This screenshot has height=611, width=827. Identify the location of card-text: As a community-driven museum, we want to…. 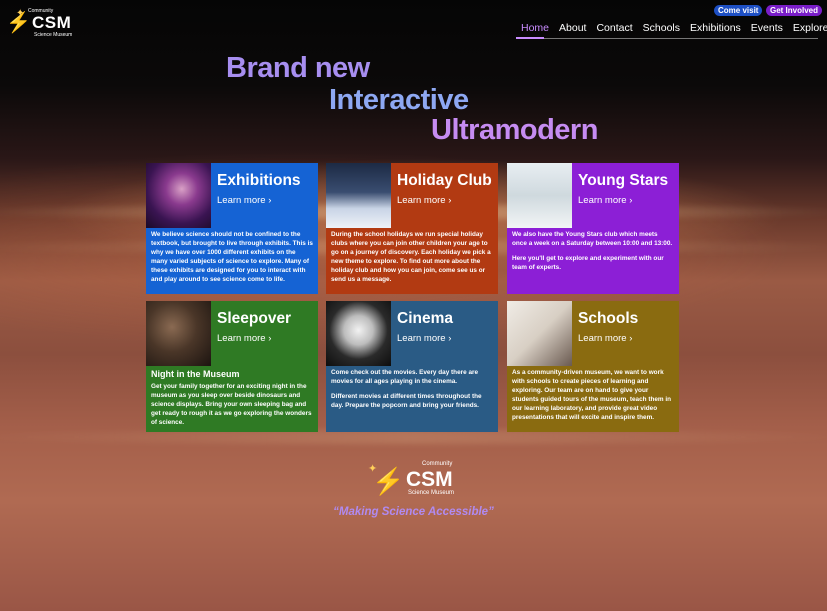
(592, 395).